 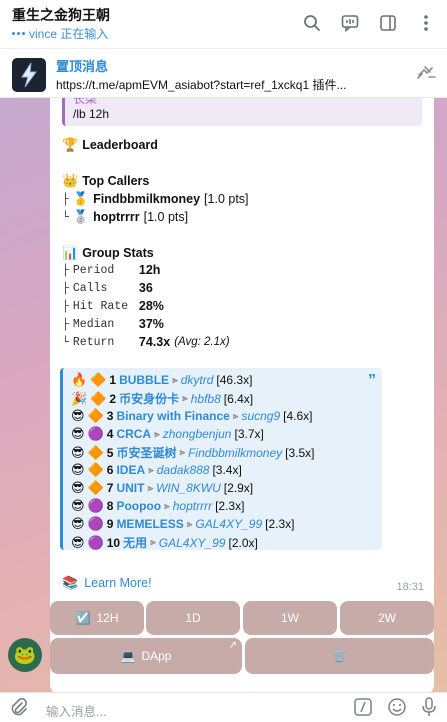 I want to click on leaderboard-row: 😎 🟣 10 无用 ⫸ GAL4XY_99 [2.0x], so click(x=164, y=542).